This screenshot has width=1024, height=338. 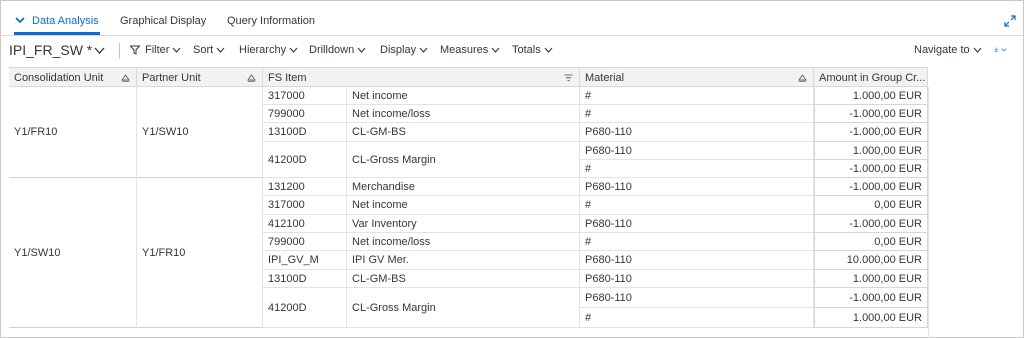 What do you see at coordinates (20, 20) in the screenshot?
I see `collapse-chevron-icon` at bounding box center [20, 20].